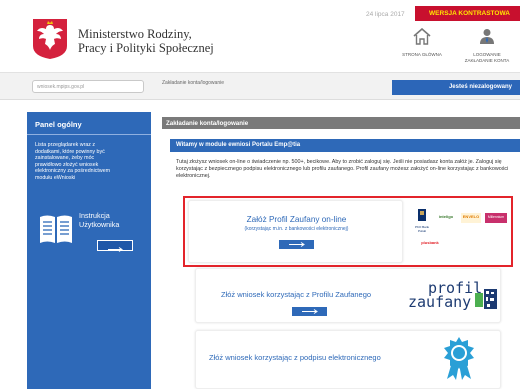 Image resolution: width=520 pixels, height=389 pixels. I want to click on user-manual-link: Instrukcja Użytkownika, so click(92, 236).